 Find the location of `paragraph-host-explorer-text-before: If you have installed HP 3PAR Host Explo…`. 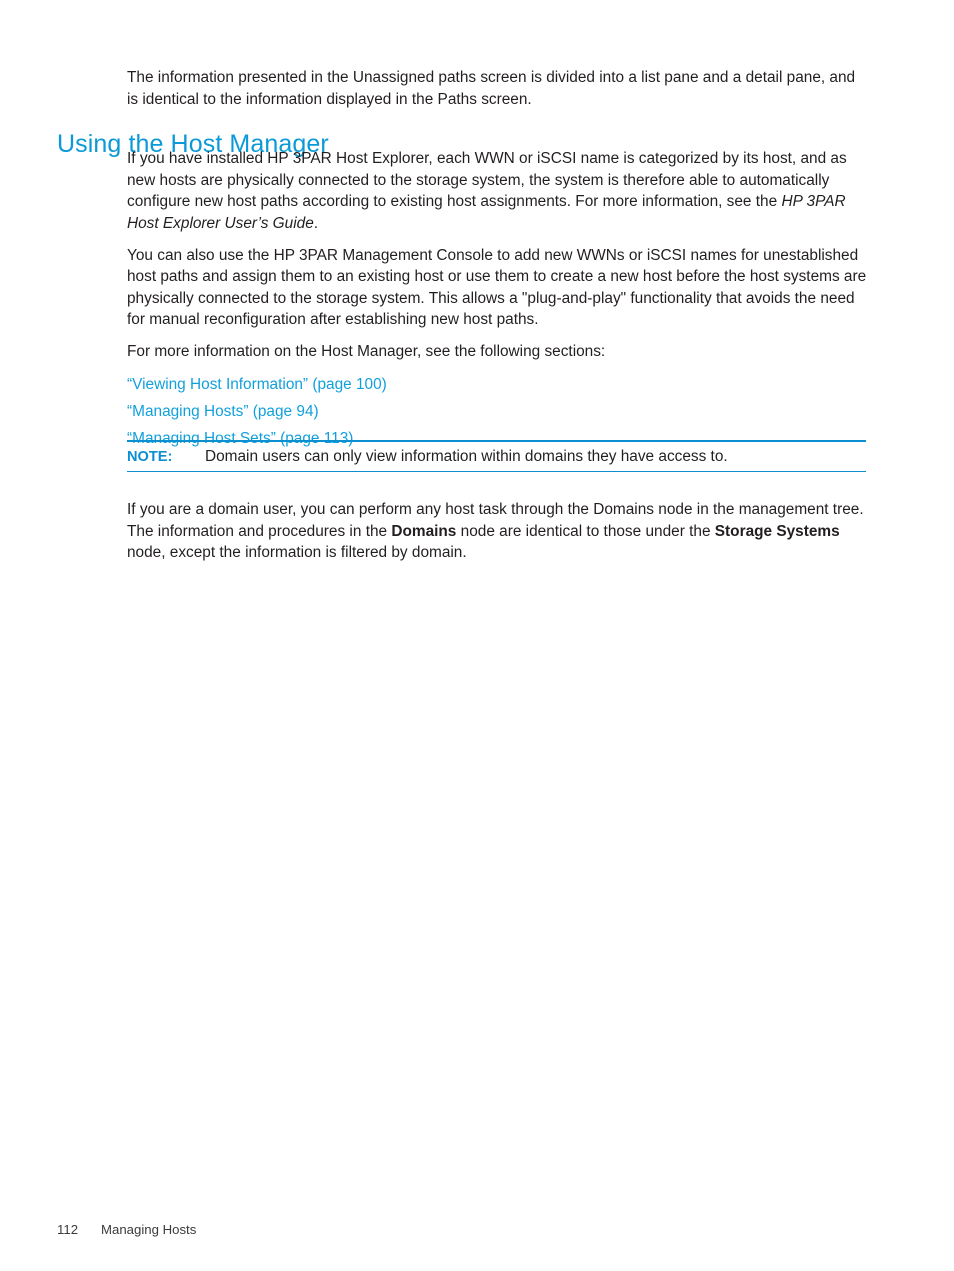

paragraph-host-explorer-text-before: If you have installed HP 3PAR Host Explo… is located at coordinates (487, 180).